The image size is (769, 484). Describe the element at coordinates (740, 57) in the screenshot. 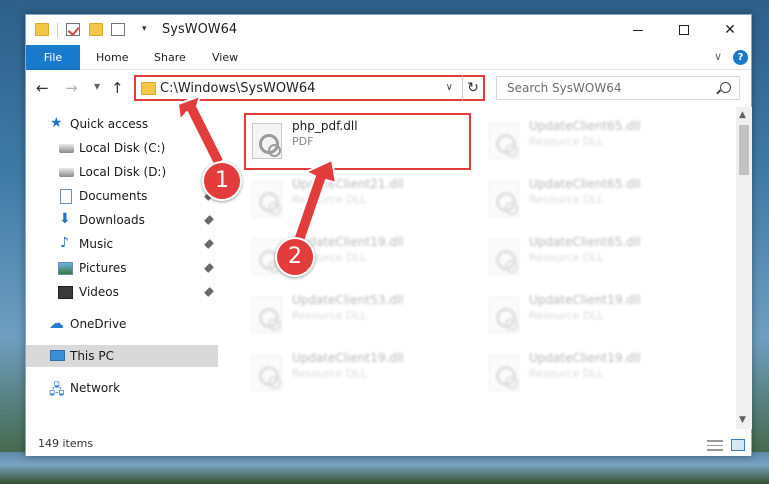

I see `help-icon: ?` at that location.